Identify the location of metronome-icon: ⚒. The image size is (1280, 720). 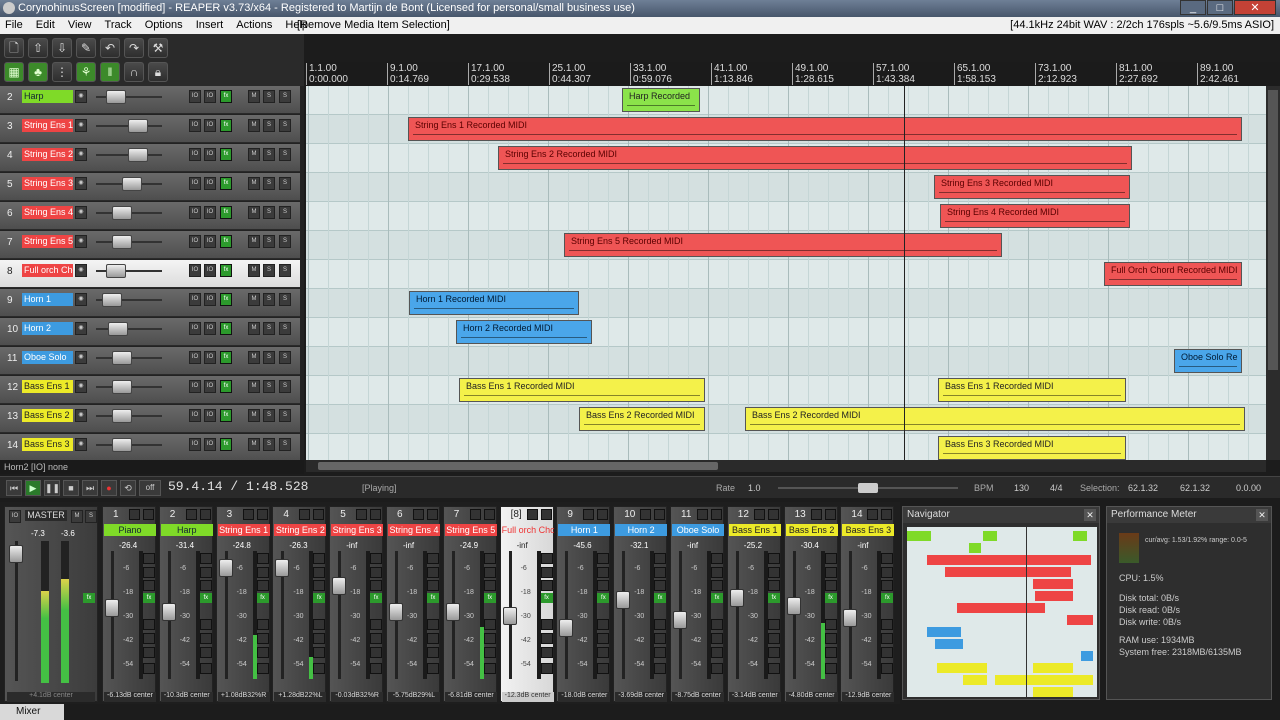
(158, 48).